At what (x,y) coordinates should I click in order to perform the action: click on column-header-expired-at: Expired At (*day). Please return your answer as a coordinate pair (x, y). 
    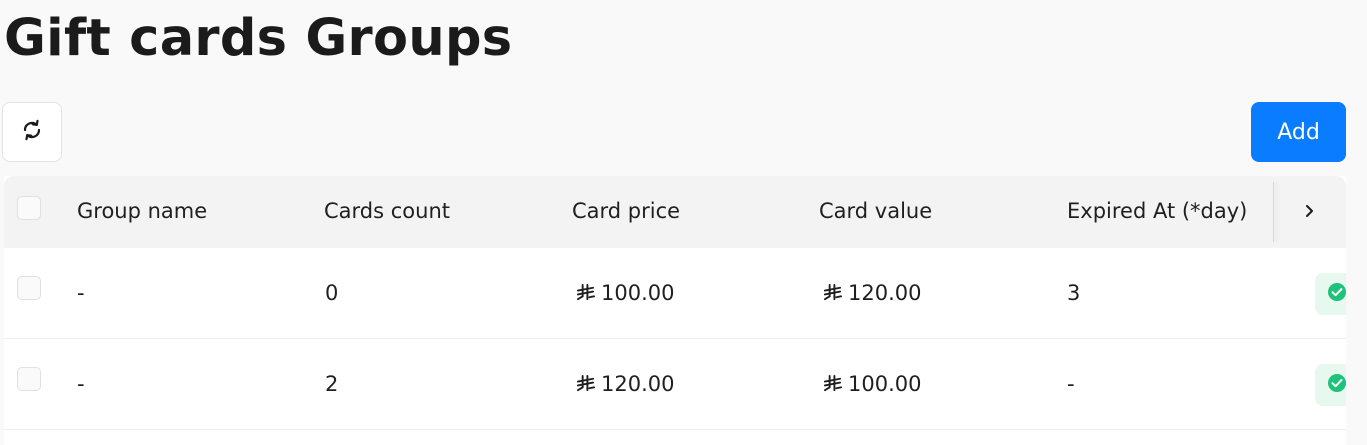
    Looking at the image, I should click on (1157, 211).